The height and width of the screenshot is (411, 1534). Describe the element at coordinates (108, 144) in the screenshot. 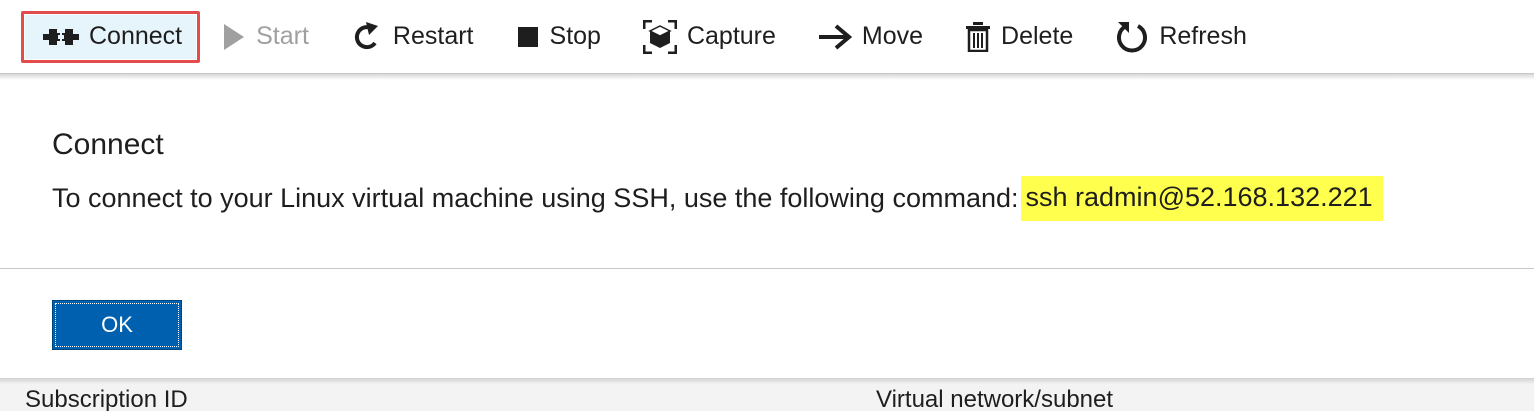

I see `dialog-title: Connect` at that location.